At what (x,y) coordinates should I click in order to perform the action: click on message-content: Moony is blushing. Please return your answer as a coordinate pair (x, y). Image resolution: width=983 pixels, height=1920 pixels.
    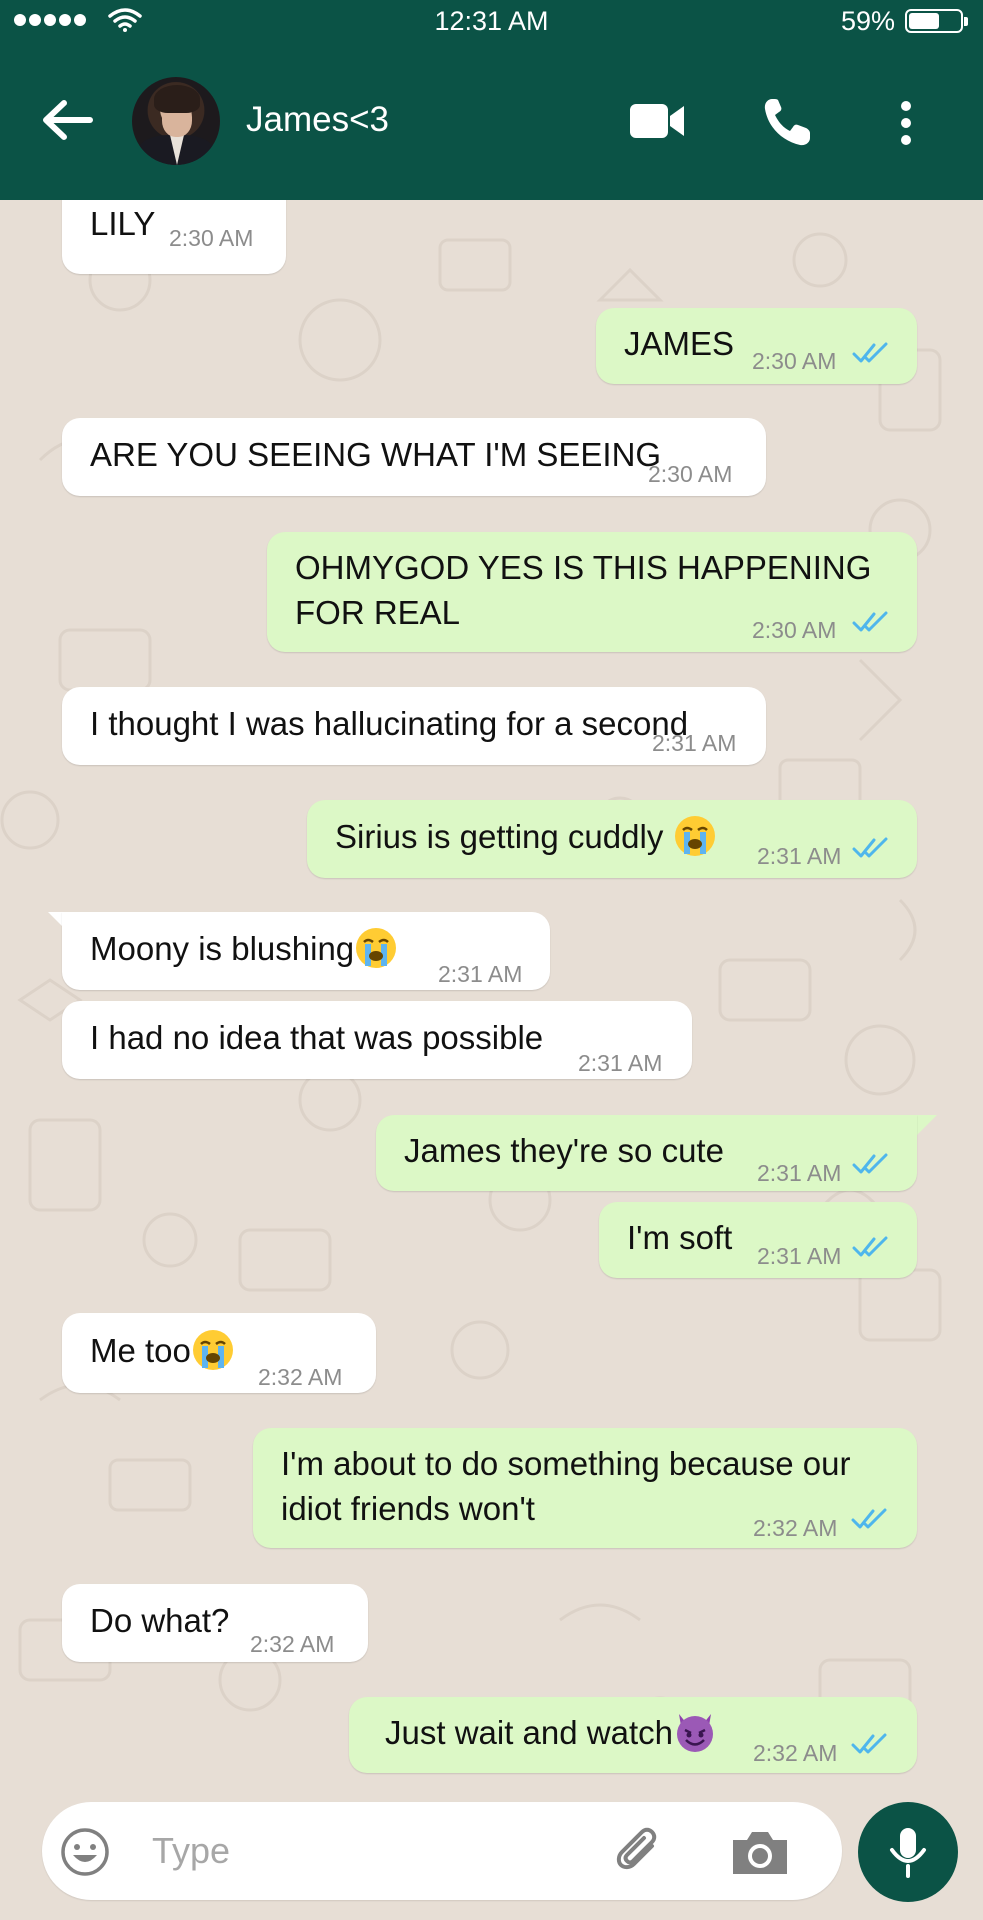
    Looking at the image, I should click on (244, 949).